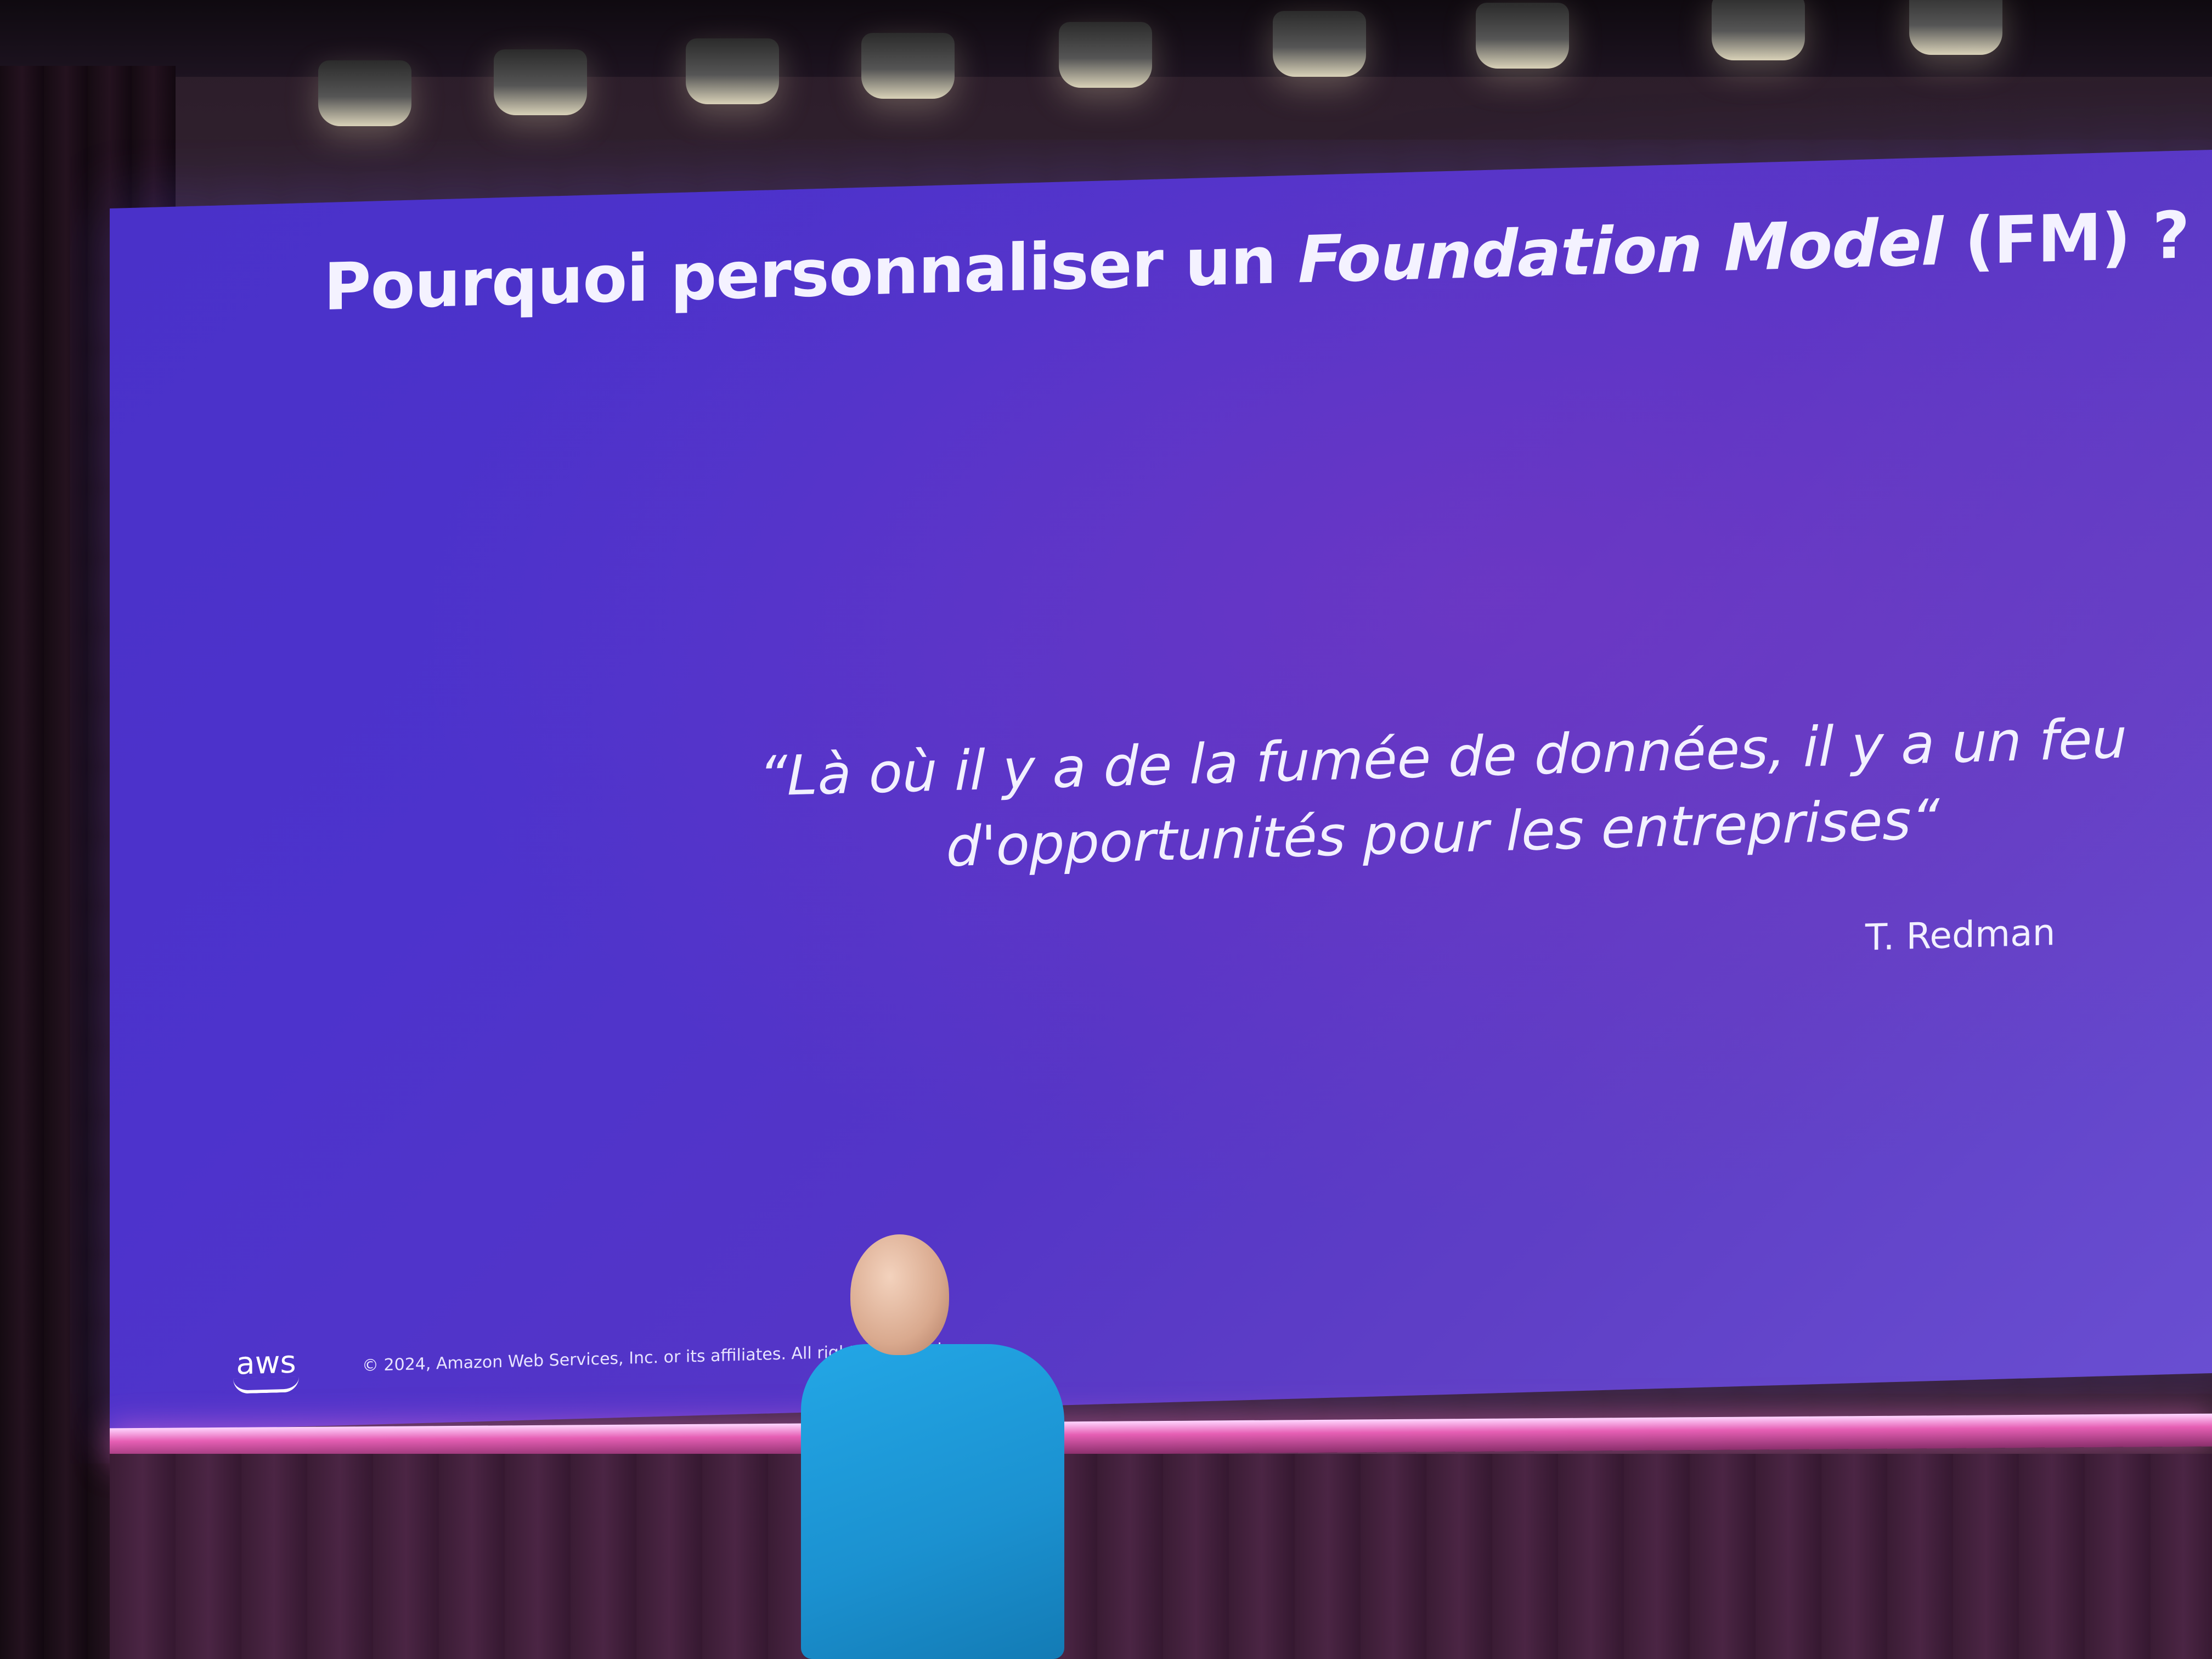 Image resolution: width=2212 pixels, height=1659 pixels. I want to click on presenter, so click(966, 1446).